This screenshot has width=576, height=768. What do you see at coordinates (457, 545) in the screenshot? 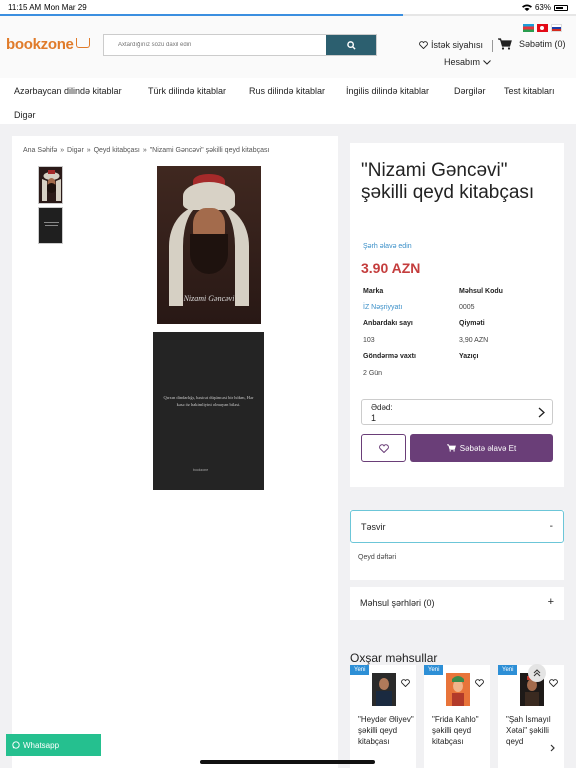
I see `description-accordion: Təsvir - Qeyd dəftəri` at bounding box center [457, 545].